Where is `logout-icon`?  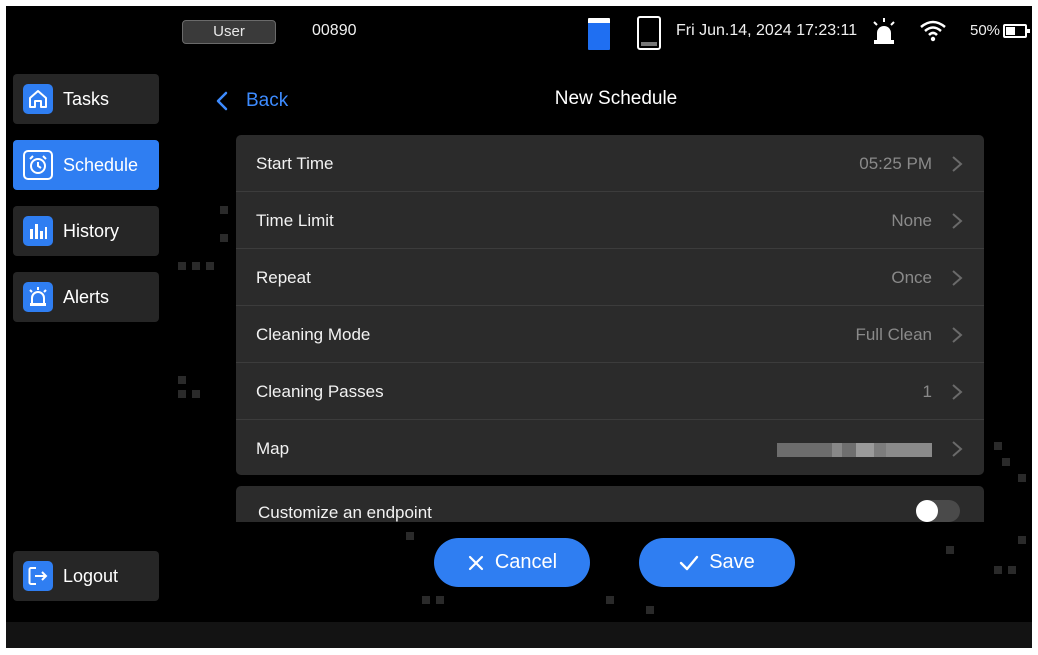
logout-icon is located at coordinates (38, 576).